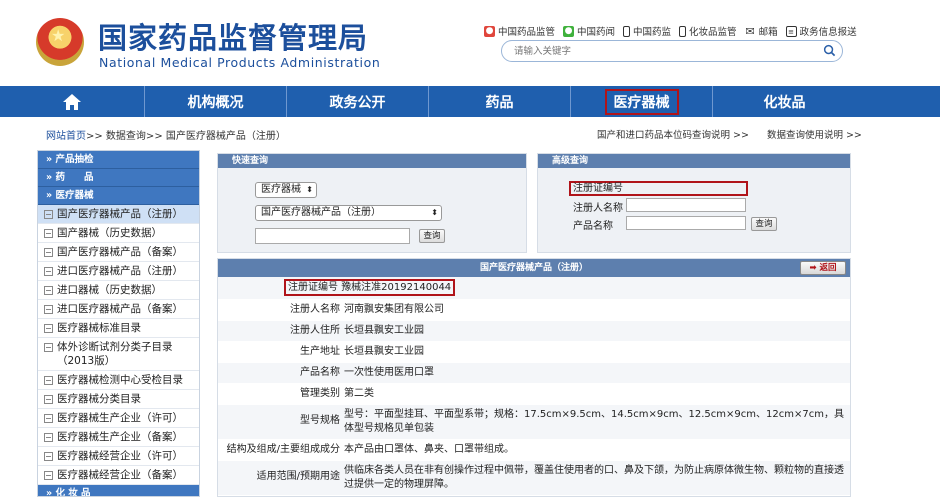 The image size is (940, 497). What do you see at coordinates (673, 134) in the screenshot?
I see `help-link-code-query: 国产和进口药品本位码查询说明 >>` at bounding box center [673, 134].